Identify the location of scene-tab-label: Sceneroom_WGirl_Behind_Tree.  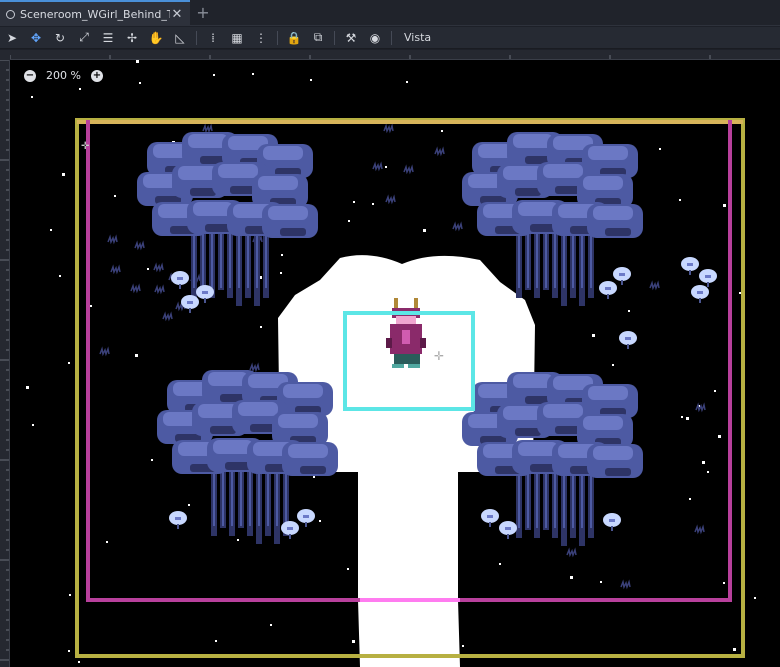
(95, 14).